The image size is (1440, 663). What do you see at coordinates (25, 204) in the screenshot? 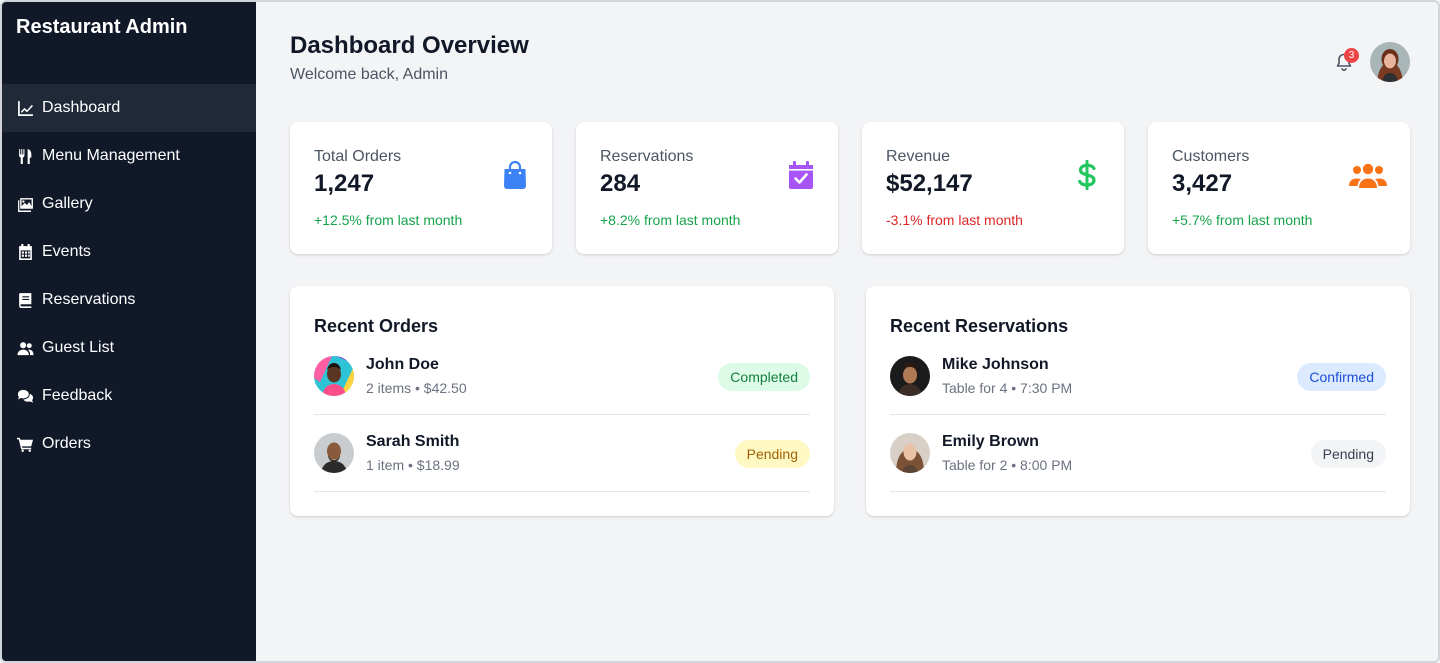
I see `images-icon` at bounding box center [25, 204].